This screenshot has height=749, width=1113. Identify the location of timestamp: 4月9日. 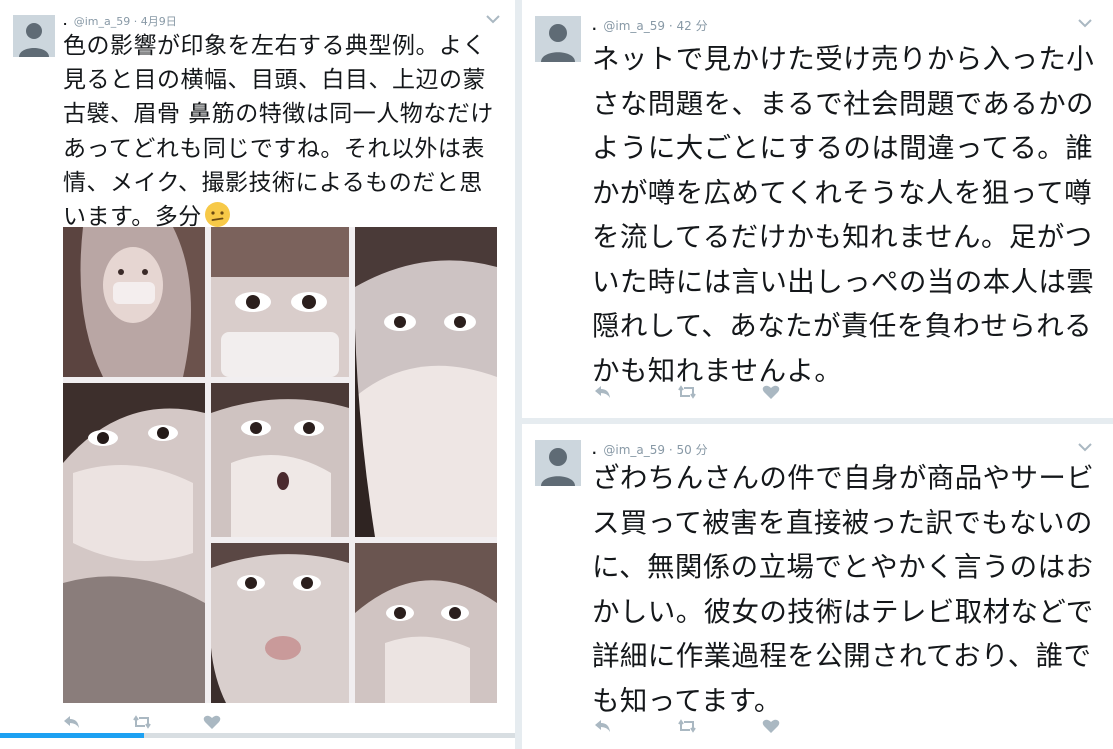
(159, 21).